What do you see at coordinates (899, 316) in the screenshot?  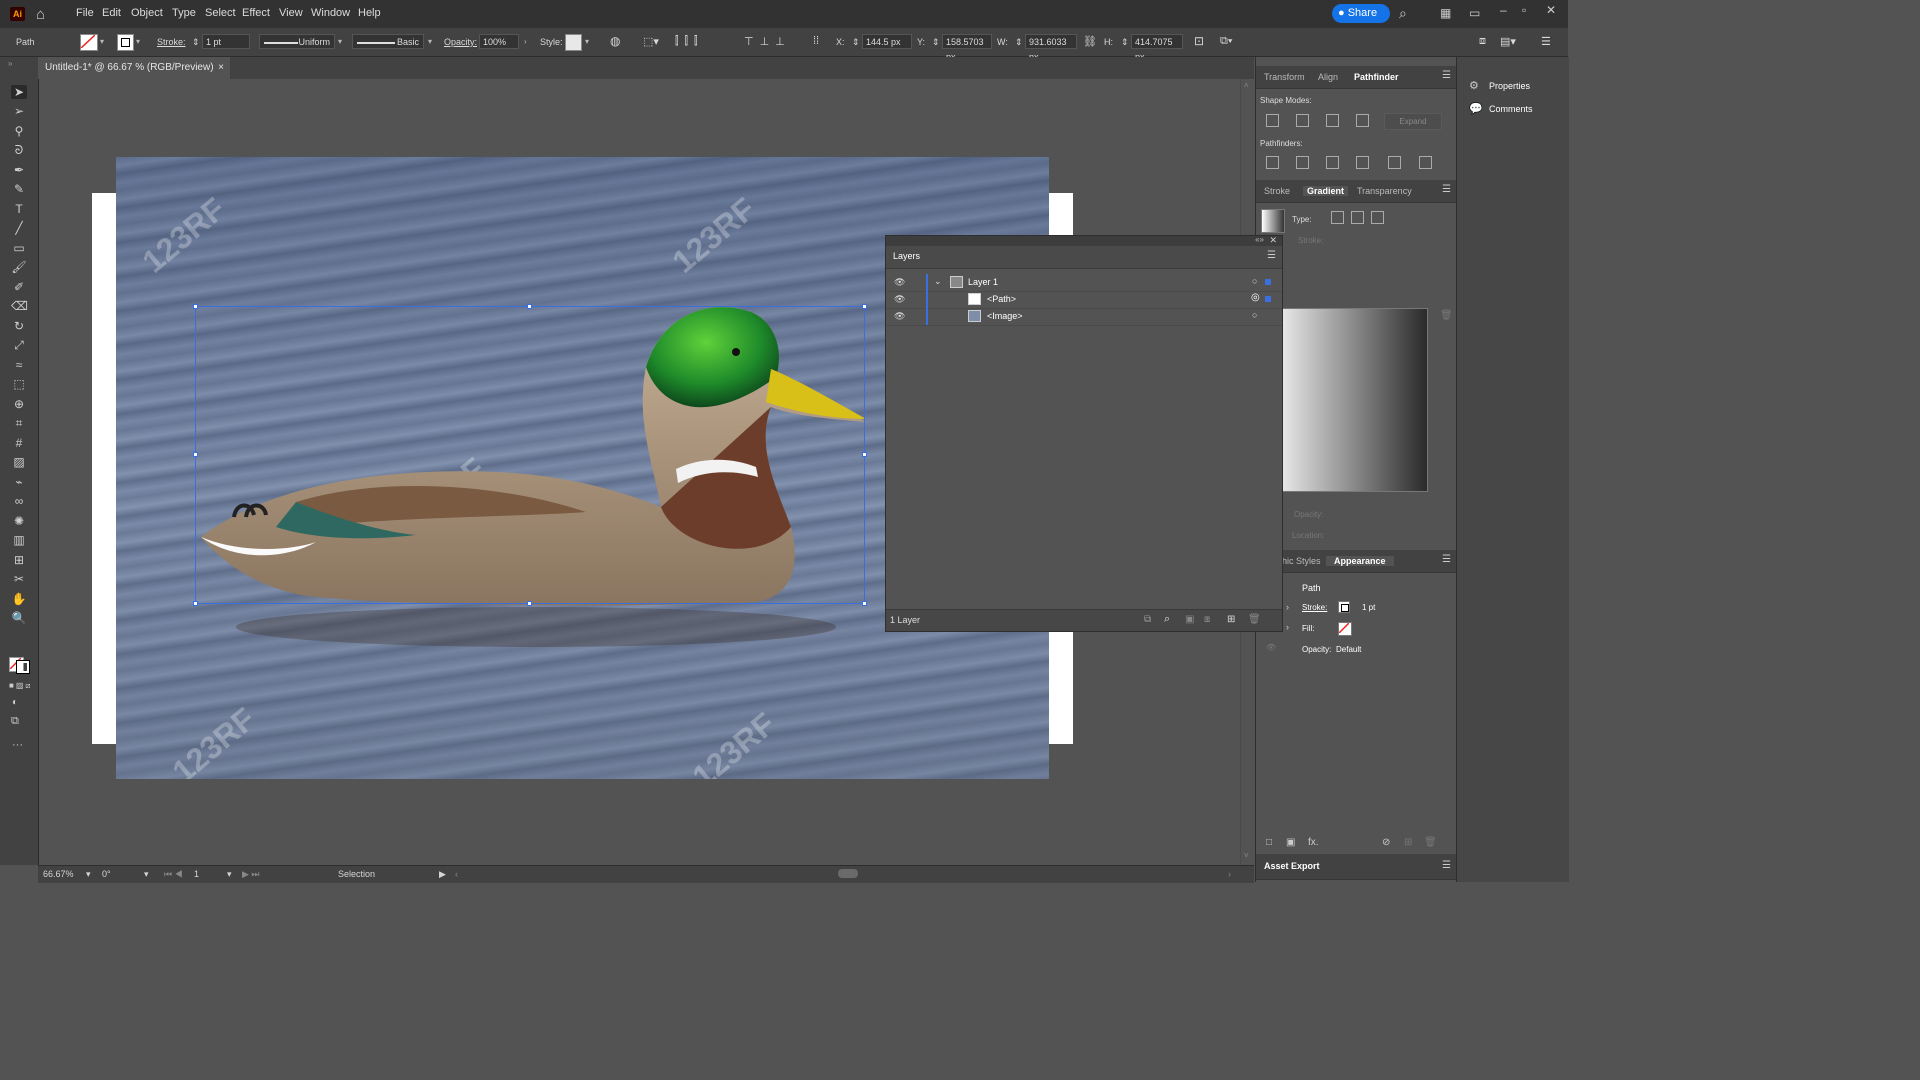 I see `visibility-eye-icon: 👁` at bounding box center [899, 316].